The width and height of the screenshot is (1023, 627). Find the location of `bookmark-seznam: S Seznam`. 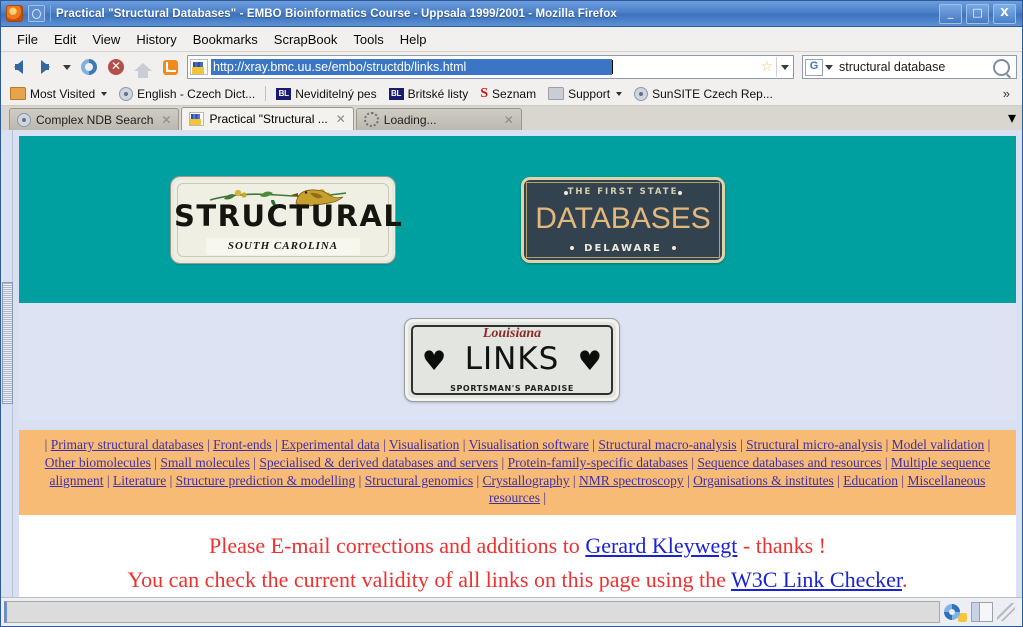

bookmark-seznam: S Seznam is located at coordinates (508, 94).